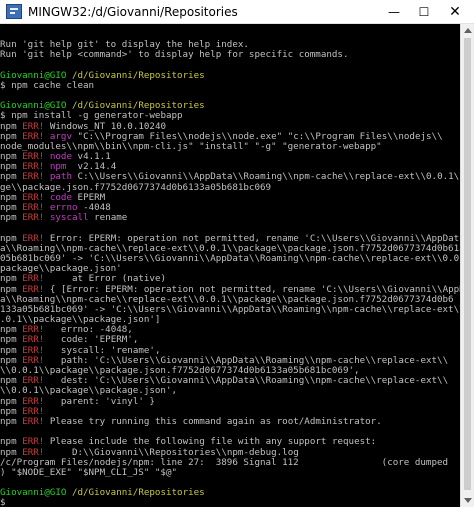 The width and height of the screenshot is (474, 507). What do you see at coordinates (83, 279) in the screenshot?
I see `npm-err-line: npm ERR! at Error (native)` at bounding box center [83, 279].